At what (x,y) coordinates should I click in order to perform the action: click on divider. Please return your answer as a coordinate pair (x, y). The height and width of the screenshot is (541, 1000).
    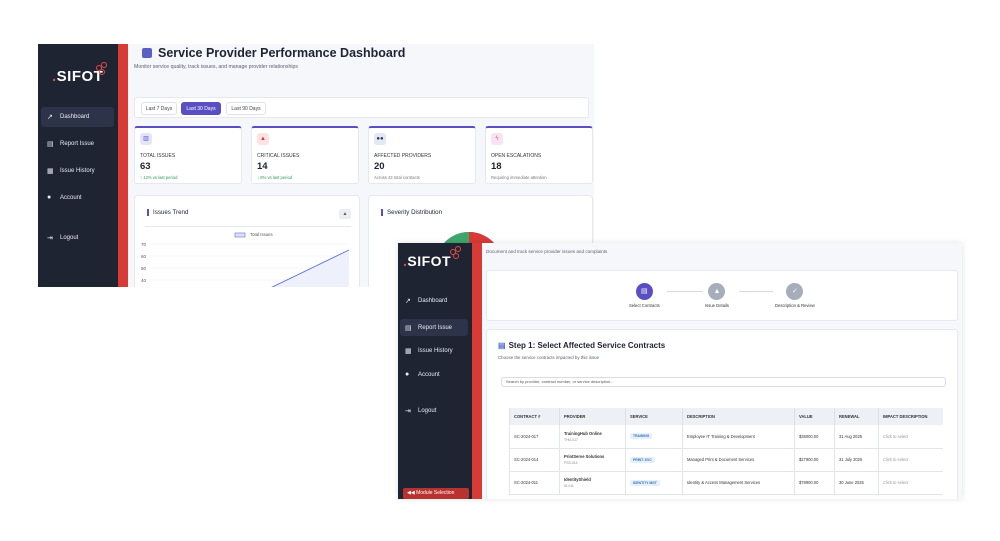
    Looking at the image, I should click on (248, 226).